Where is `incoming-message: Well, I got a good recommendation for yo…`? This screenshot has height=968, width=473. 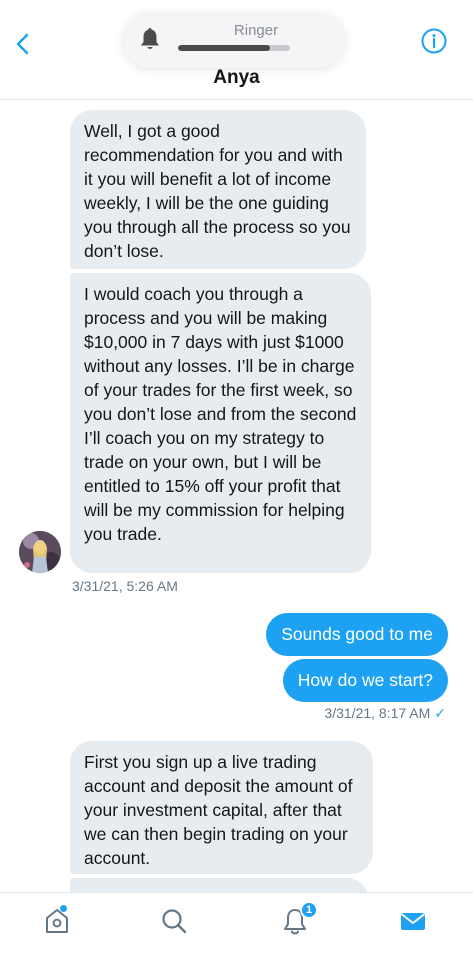 incoming-message: Well, I got a good recommendation for yo… is located at coordinates (218, 189).